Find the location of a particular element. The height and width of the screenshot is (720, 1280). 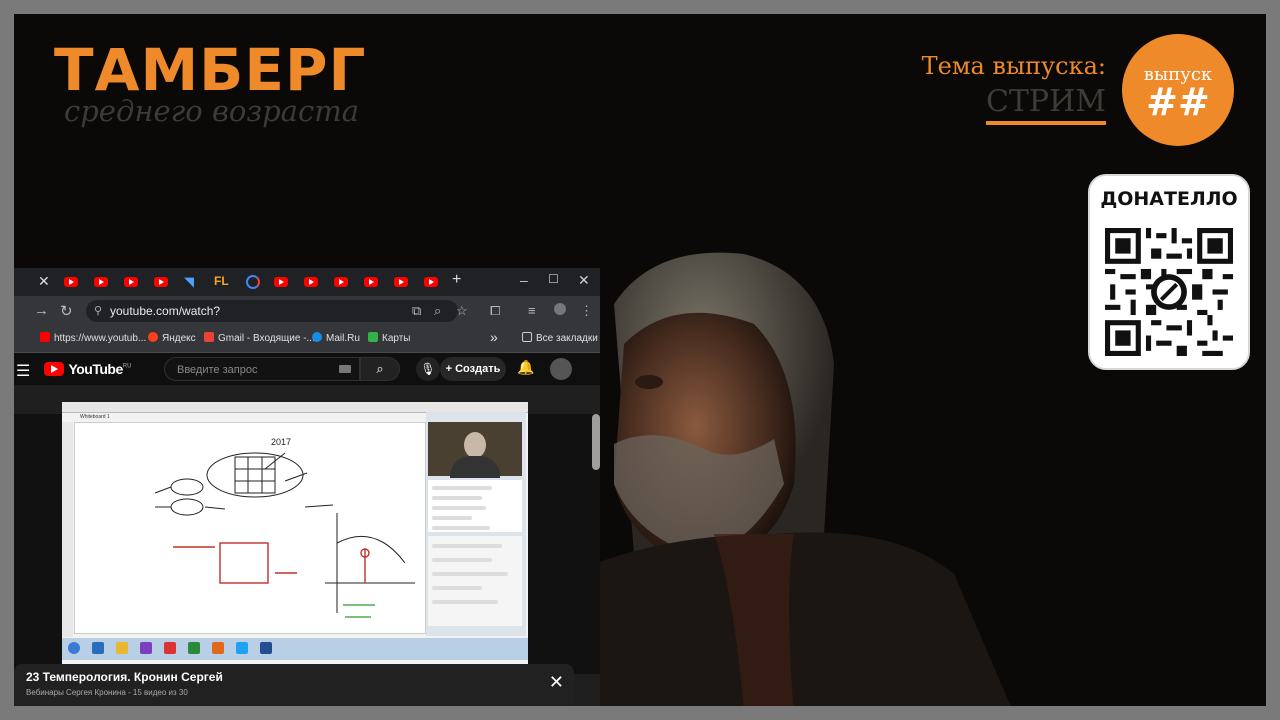

whiteboard: 2017 is located at coordinates (250, 528).